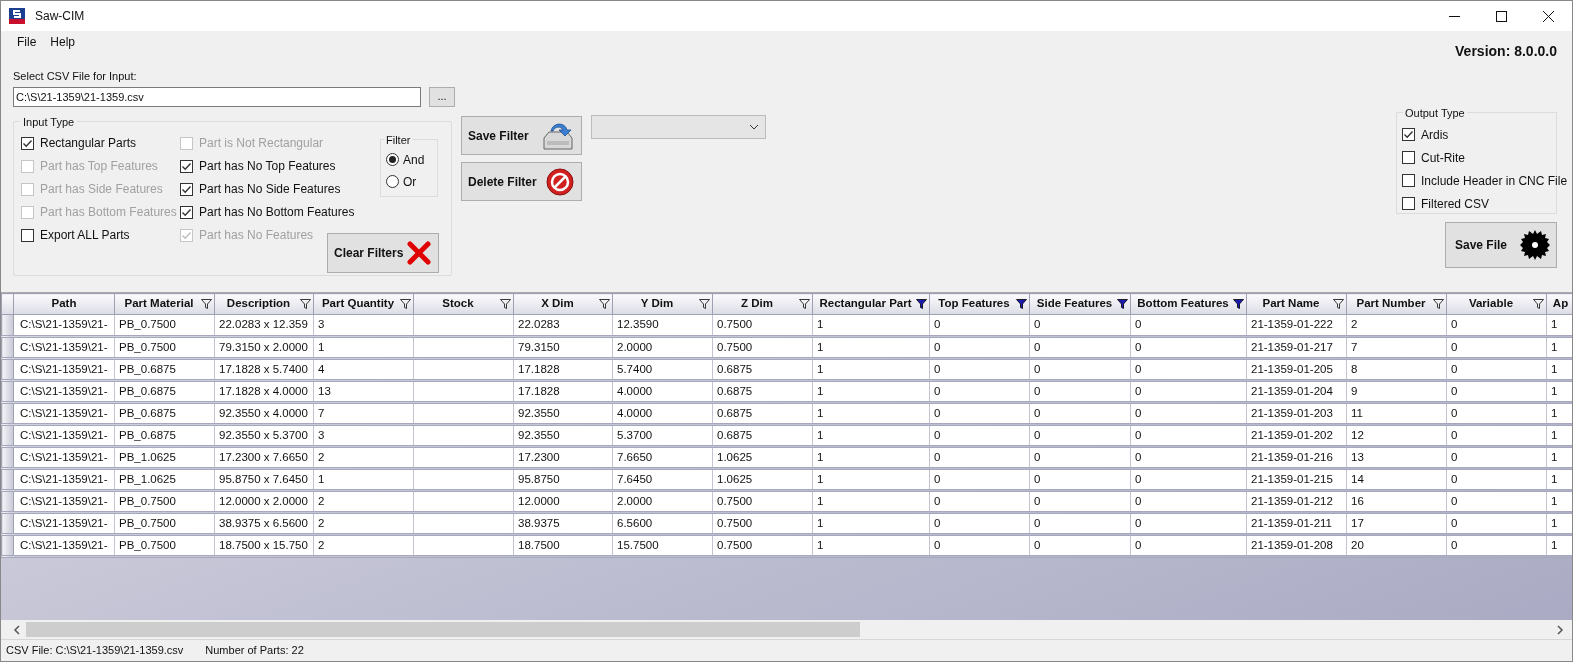 The width and height of the screenshot is (1573, 662). I want to click on checkbox-label: Part has No Features, so click(256, 235).